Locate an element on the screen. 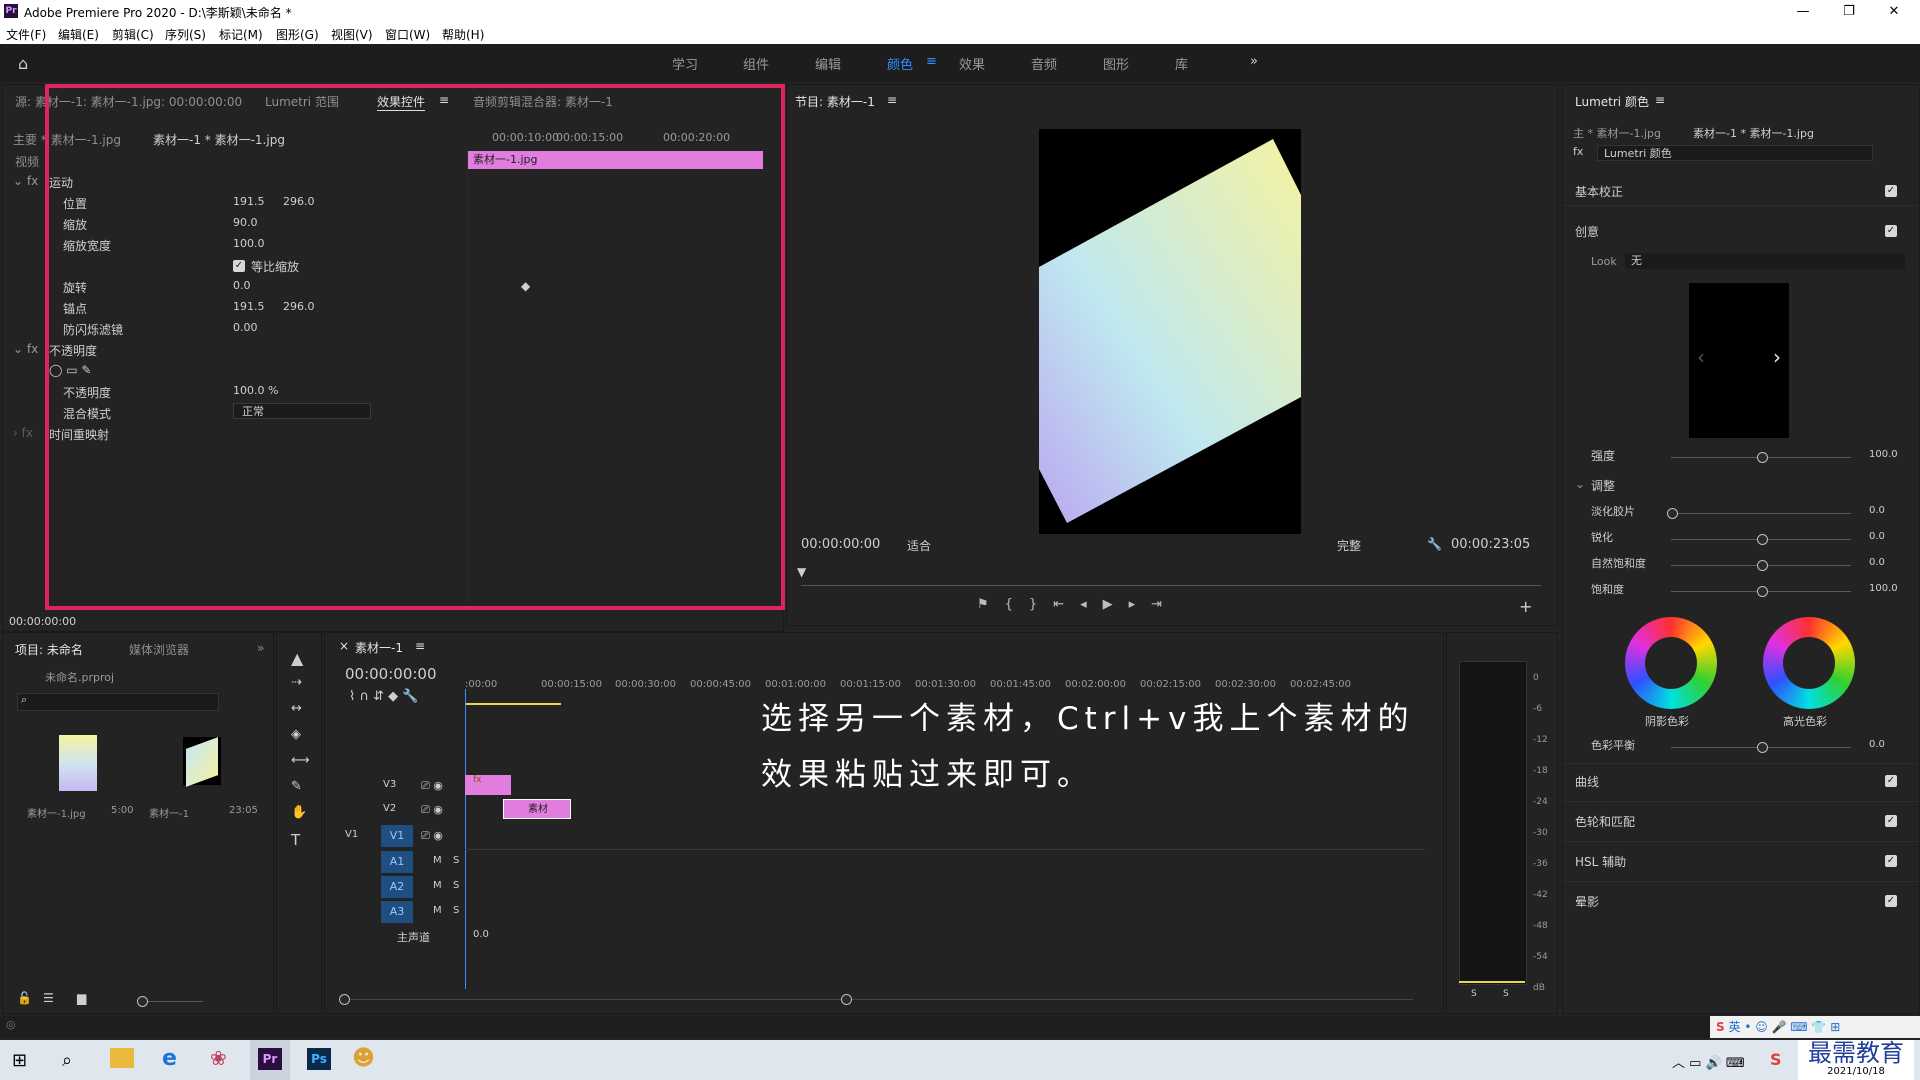  playhead-icon: ▼ is located at coordinates (801, 575).